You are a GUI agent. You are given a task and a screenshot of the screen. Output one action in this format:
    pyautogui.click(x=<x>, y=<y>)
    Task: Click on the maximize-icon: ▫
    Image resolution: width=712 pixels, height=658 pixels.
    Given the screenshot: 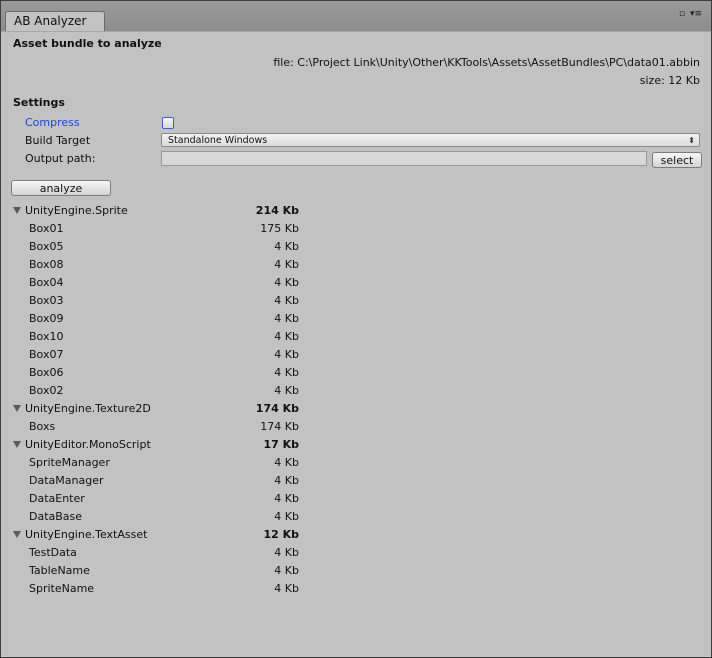 What is the action you would take?
    pyautogui.click(x=682, y=14)
    